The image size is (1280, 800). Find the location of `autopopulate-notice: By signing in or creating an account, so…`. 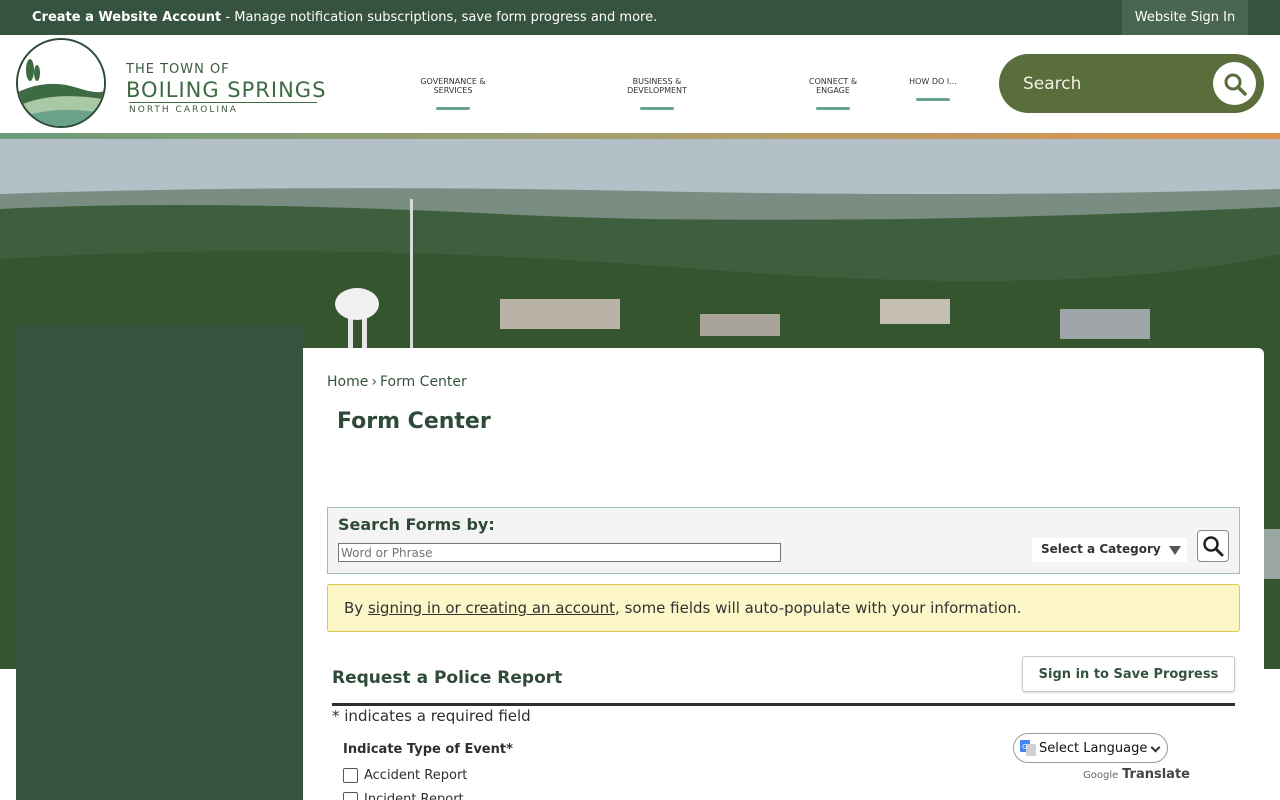

autopopulate-notice: By signing in or creating an account, so… is located at coordinates (783, 608).